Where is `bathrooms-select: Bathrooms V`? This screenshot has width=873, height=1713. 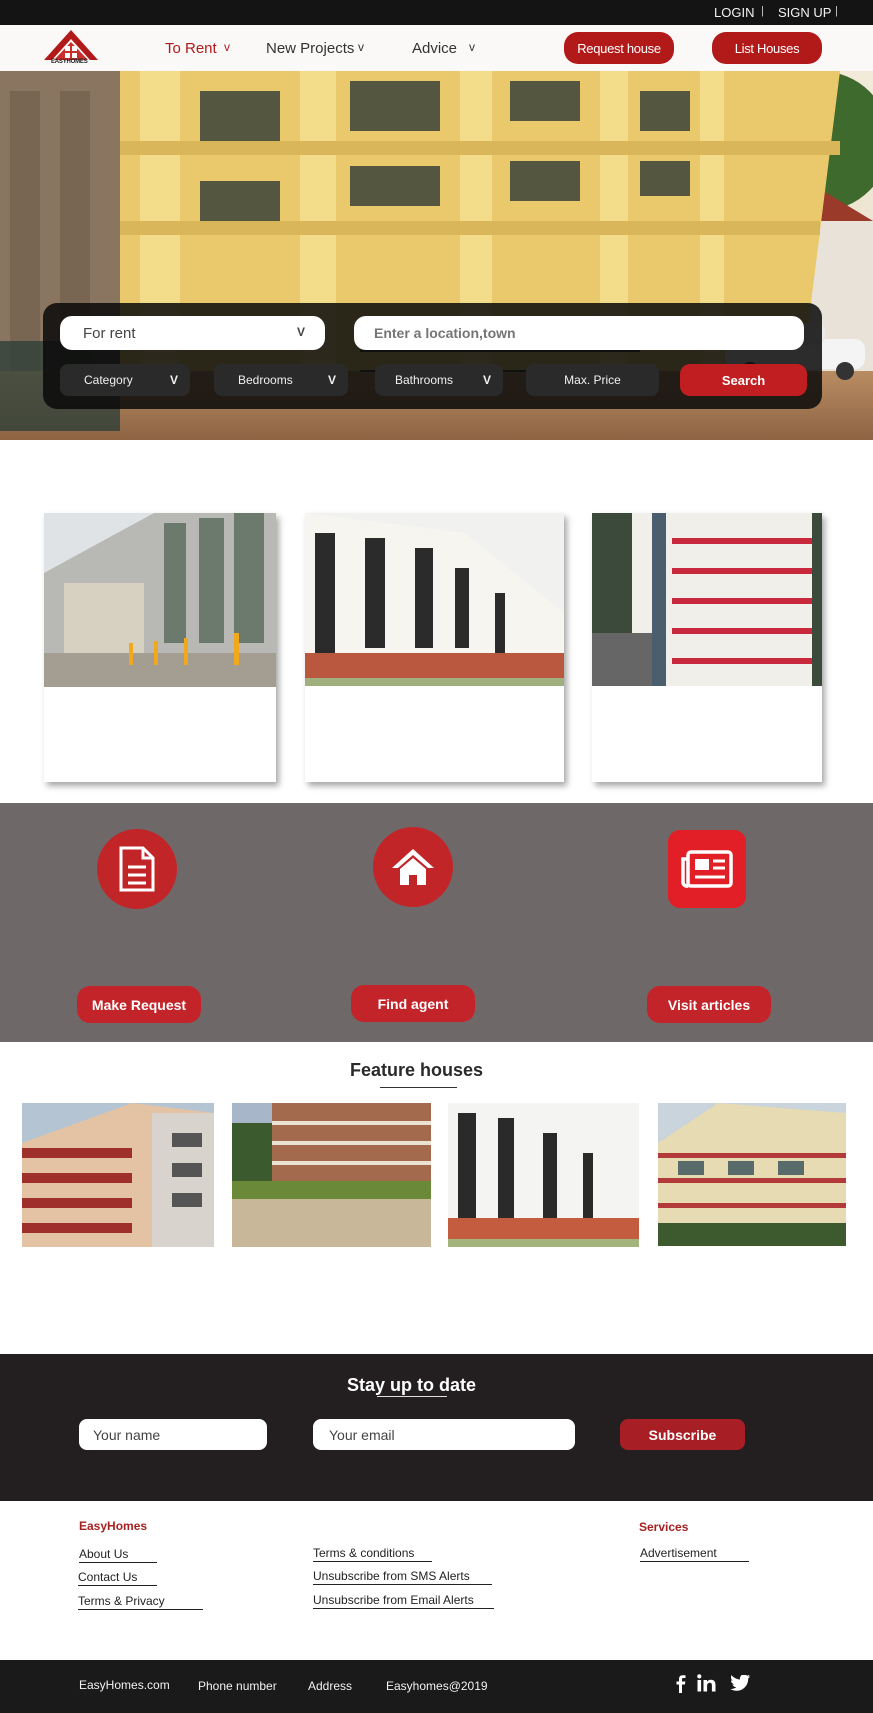 bathrooms-select: Bathrooms V is located at coordinates (439, 380).